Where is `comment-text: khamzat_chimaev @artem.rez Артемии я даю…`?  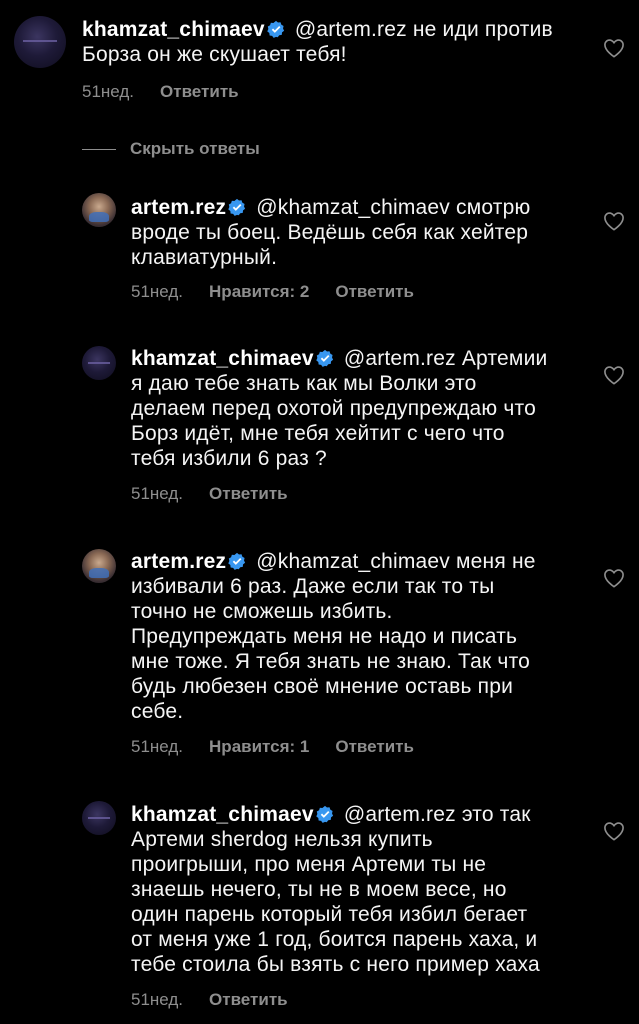
comment-text: khamzat_chimaev @artem.rez Артемии я даю… is located at coordinates (376, 408).